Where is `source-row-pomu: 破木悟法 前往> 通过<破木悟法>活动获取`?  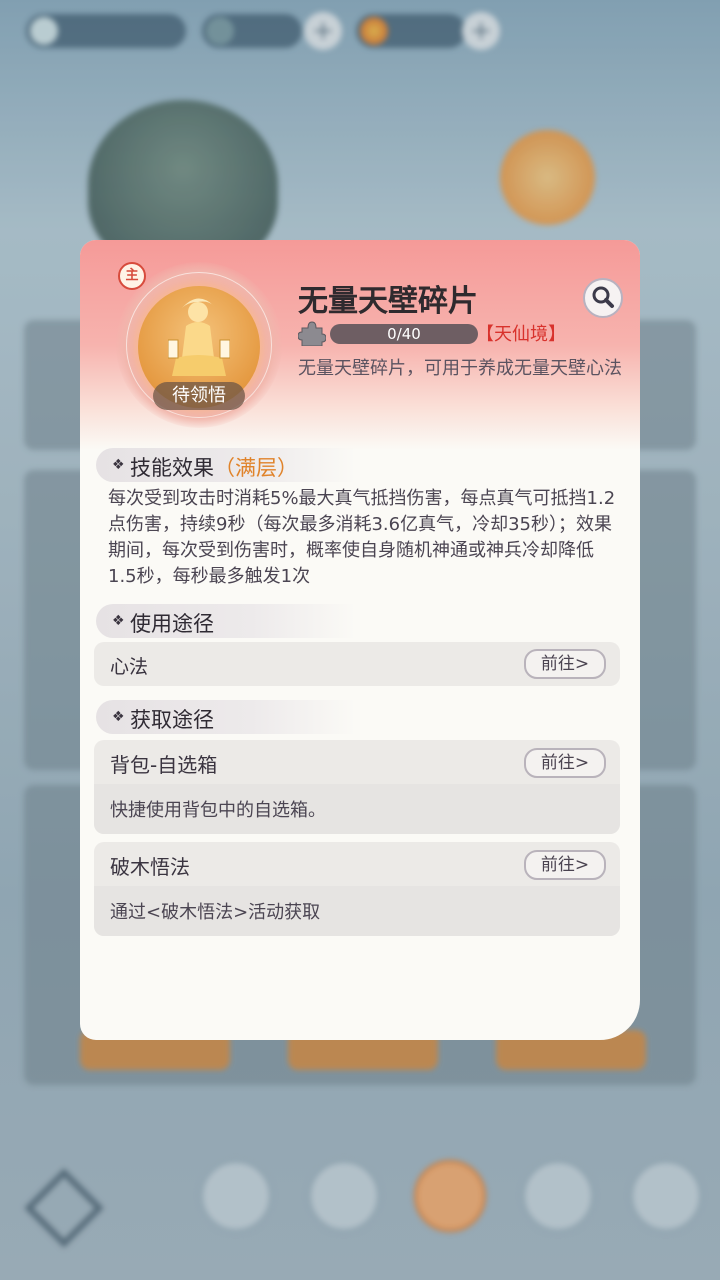 source-row-pomu: 破木悟法 前往> 通过<破木悟法>活动获取 is located at coordinates (357, 889).